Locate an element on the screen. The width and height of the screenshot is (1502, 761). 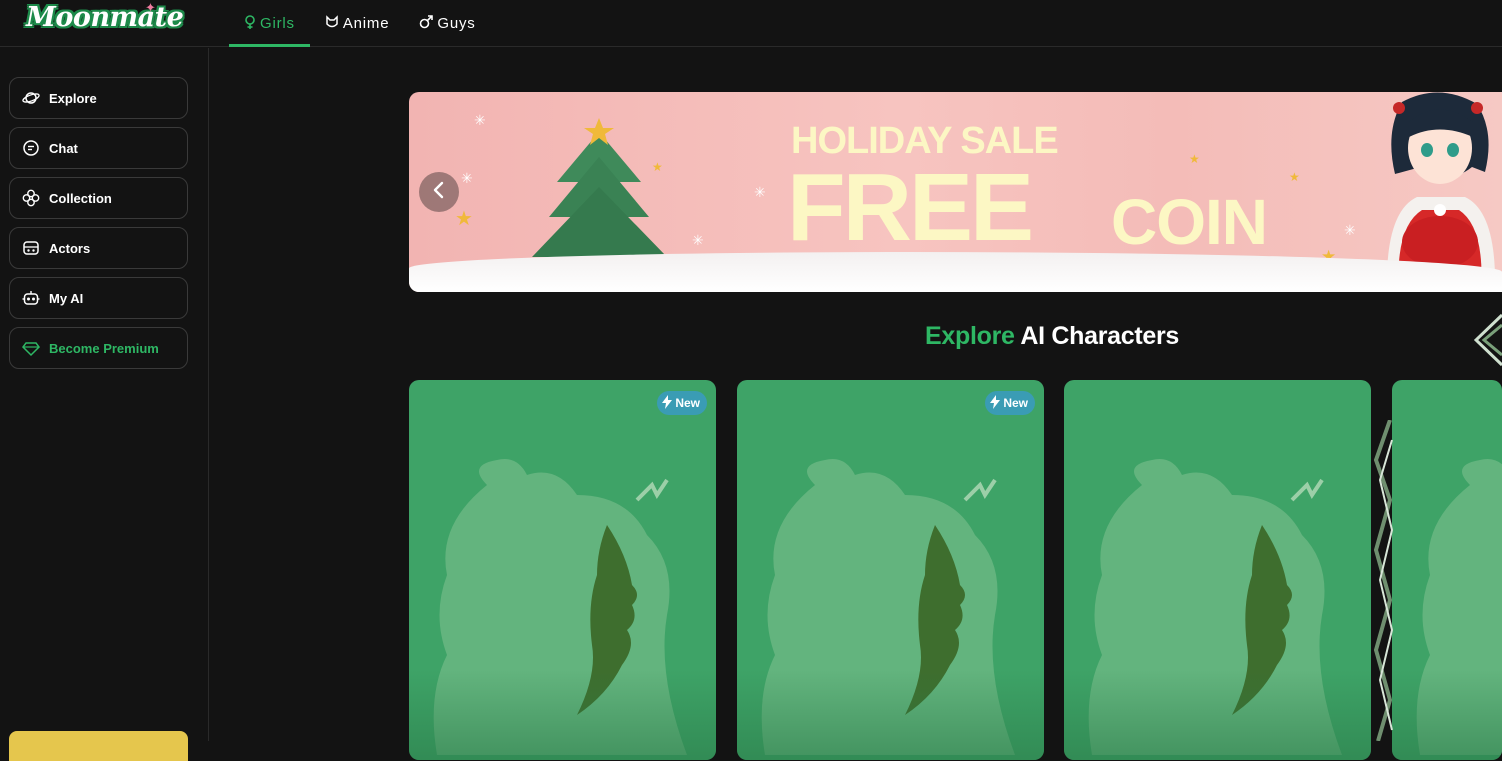
collection-icon is located at coordinates (31, 198).